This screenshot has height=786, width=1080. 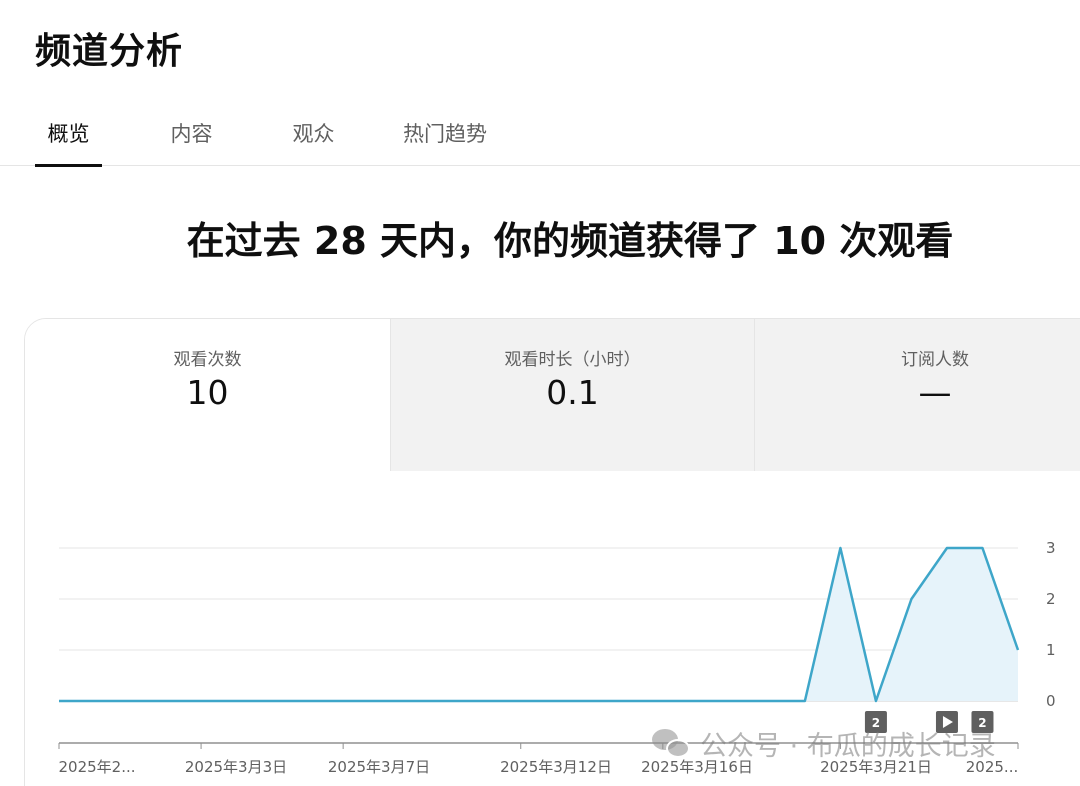 What do you see at coordinates (207, 360) in the screenshot?
I see `metric-views-label: 观看次数` at bounding box center [207, 360].